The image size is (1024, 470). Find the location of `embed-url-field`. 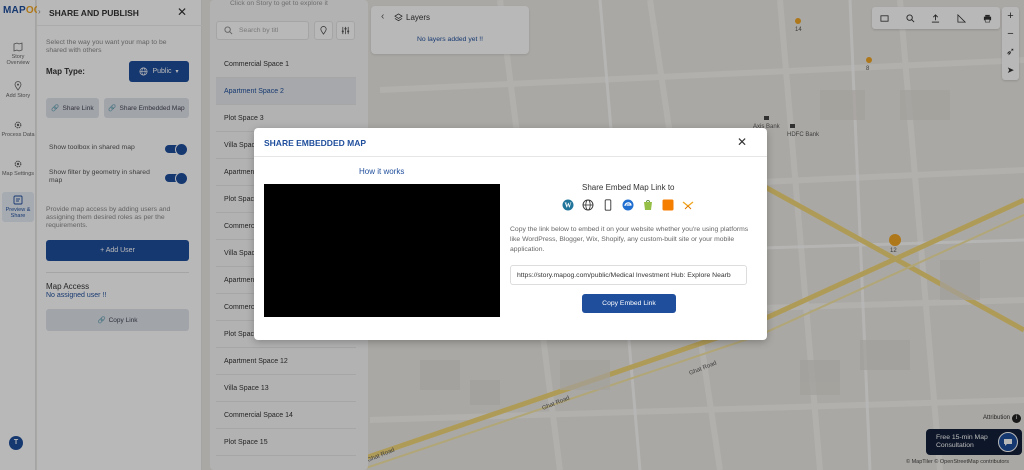

embed-url-field is located at coordinates (628, 275).